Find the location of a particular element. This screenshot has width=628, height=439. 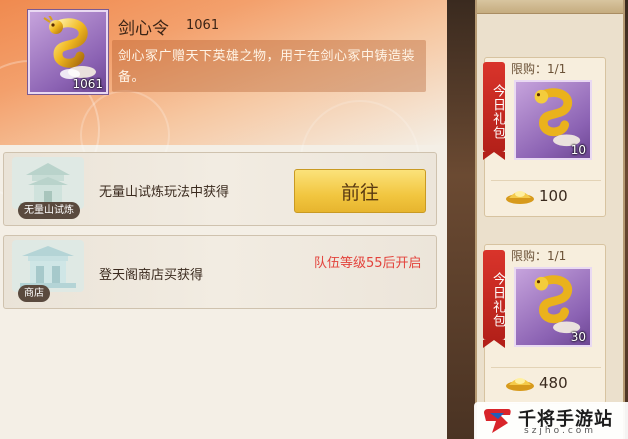

item-name: 剑心令 is located at coordinates (143, 29).